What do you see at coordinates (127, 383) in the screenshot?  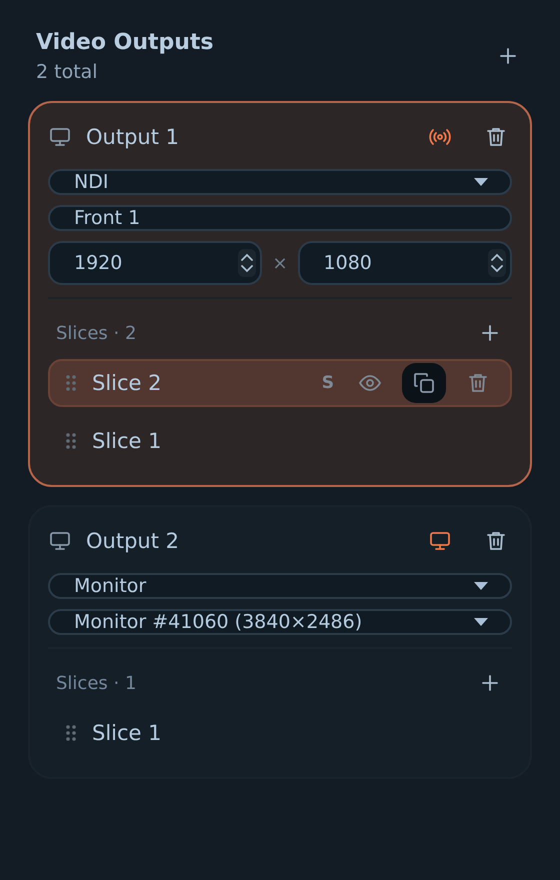 I see `slice-name: Slice 2` at bounding box center [127, 383].